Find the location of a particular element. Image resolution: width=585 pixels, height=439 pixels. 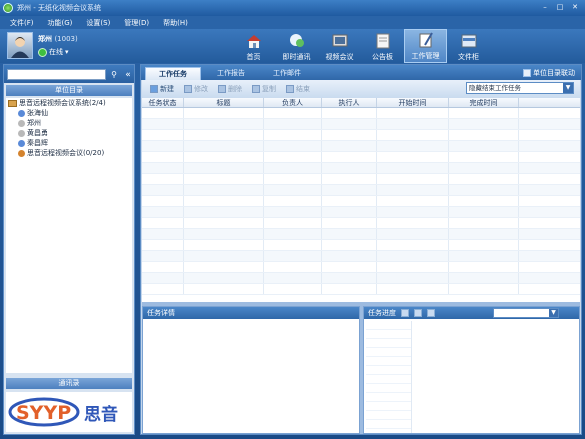

copy-icon is located at coordinates (256, 89).